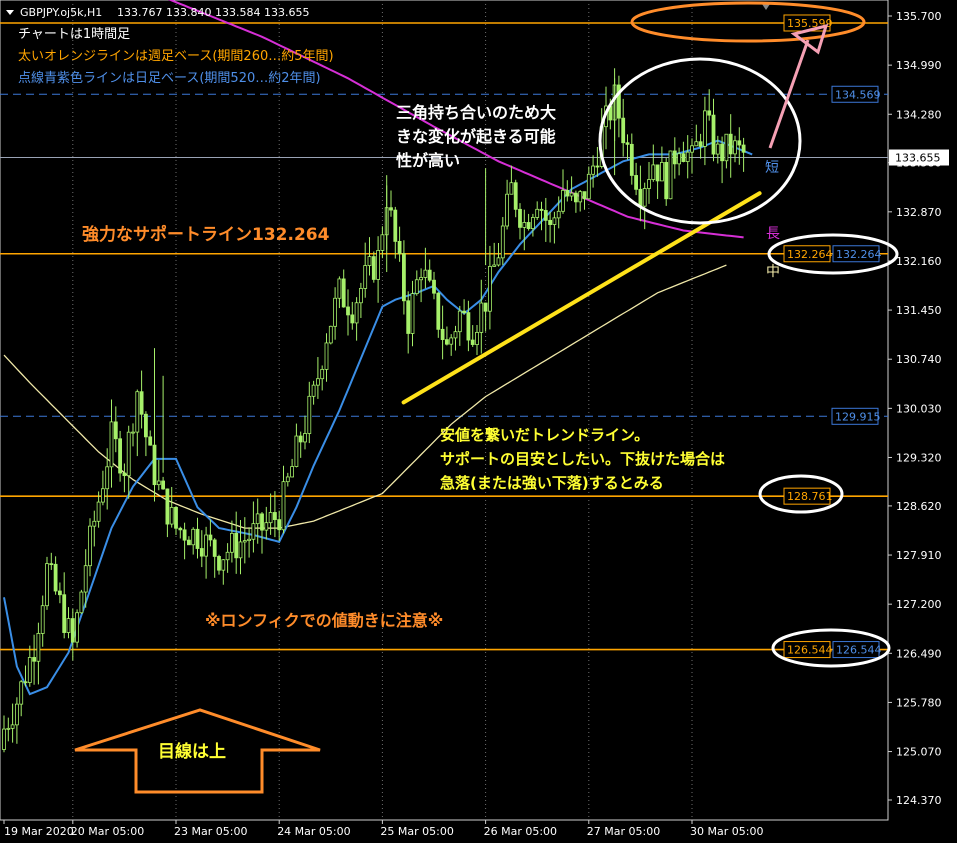 This screenshot has width=957, height=843. What do you see at coordinates (552, 483) in the screenshot?
I see `svg-text: 急落(または強い下落)するとみる` at bounding box center [552, 483].